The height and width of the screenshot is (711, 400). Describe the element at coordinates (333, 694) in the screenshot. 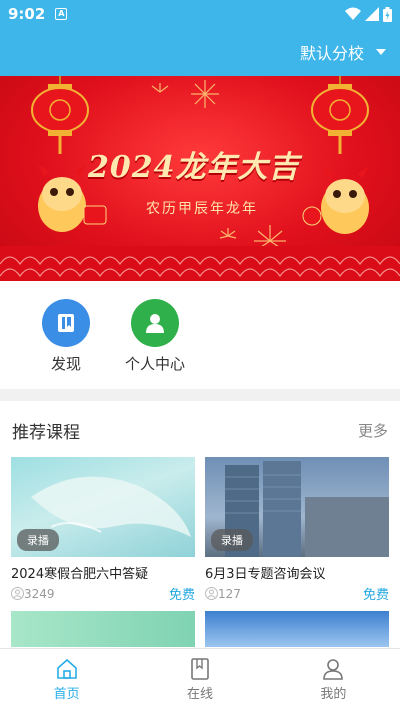

I see `tab-mine-label: 我的` at that location.